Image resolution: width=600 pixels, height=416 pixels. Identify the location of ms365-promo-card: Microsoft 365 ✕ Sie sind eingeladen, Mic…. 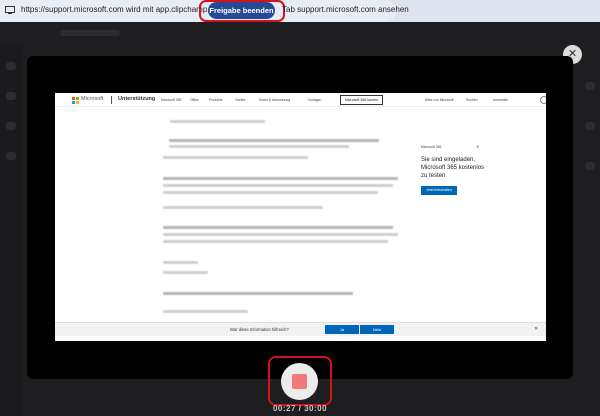
(456, 173).